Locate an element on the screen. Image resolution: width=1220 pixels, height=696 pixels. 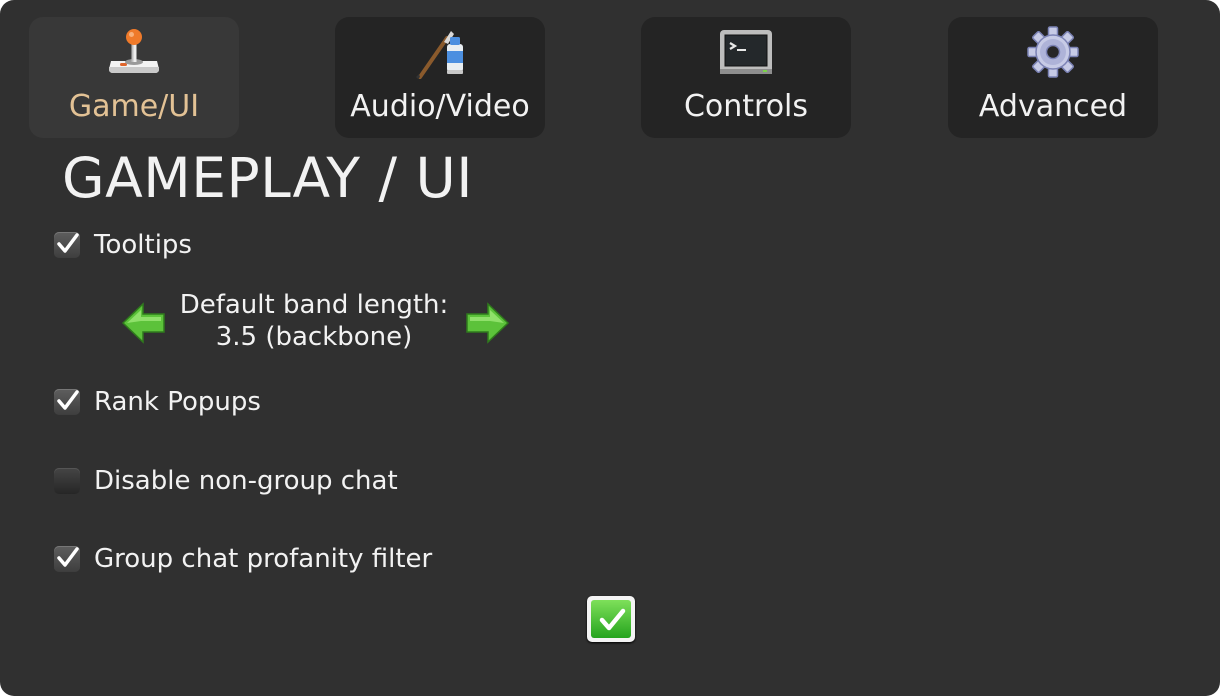
band-length-value: Default band length: 3.5 (backbone) is located at coordinates (314, 321).